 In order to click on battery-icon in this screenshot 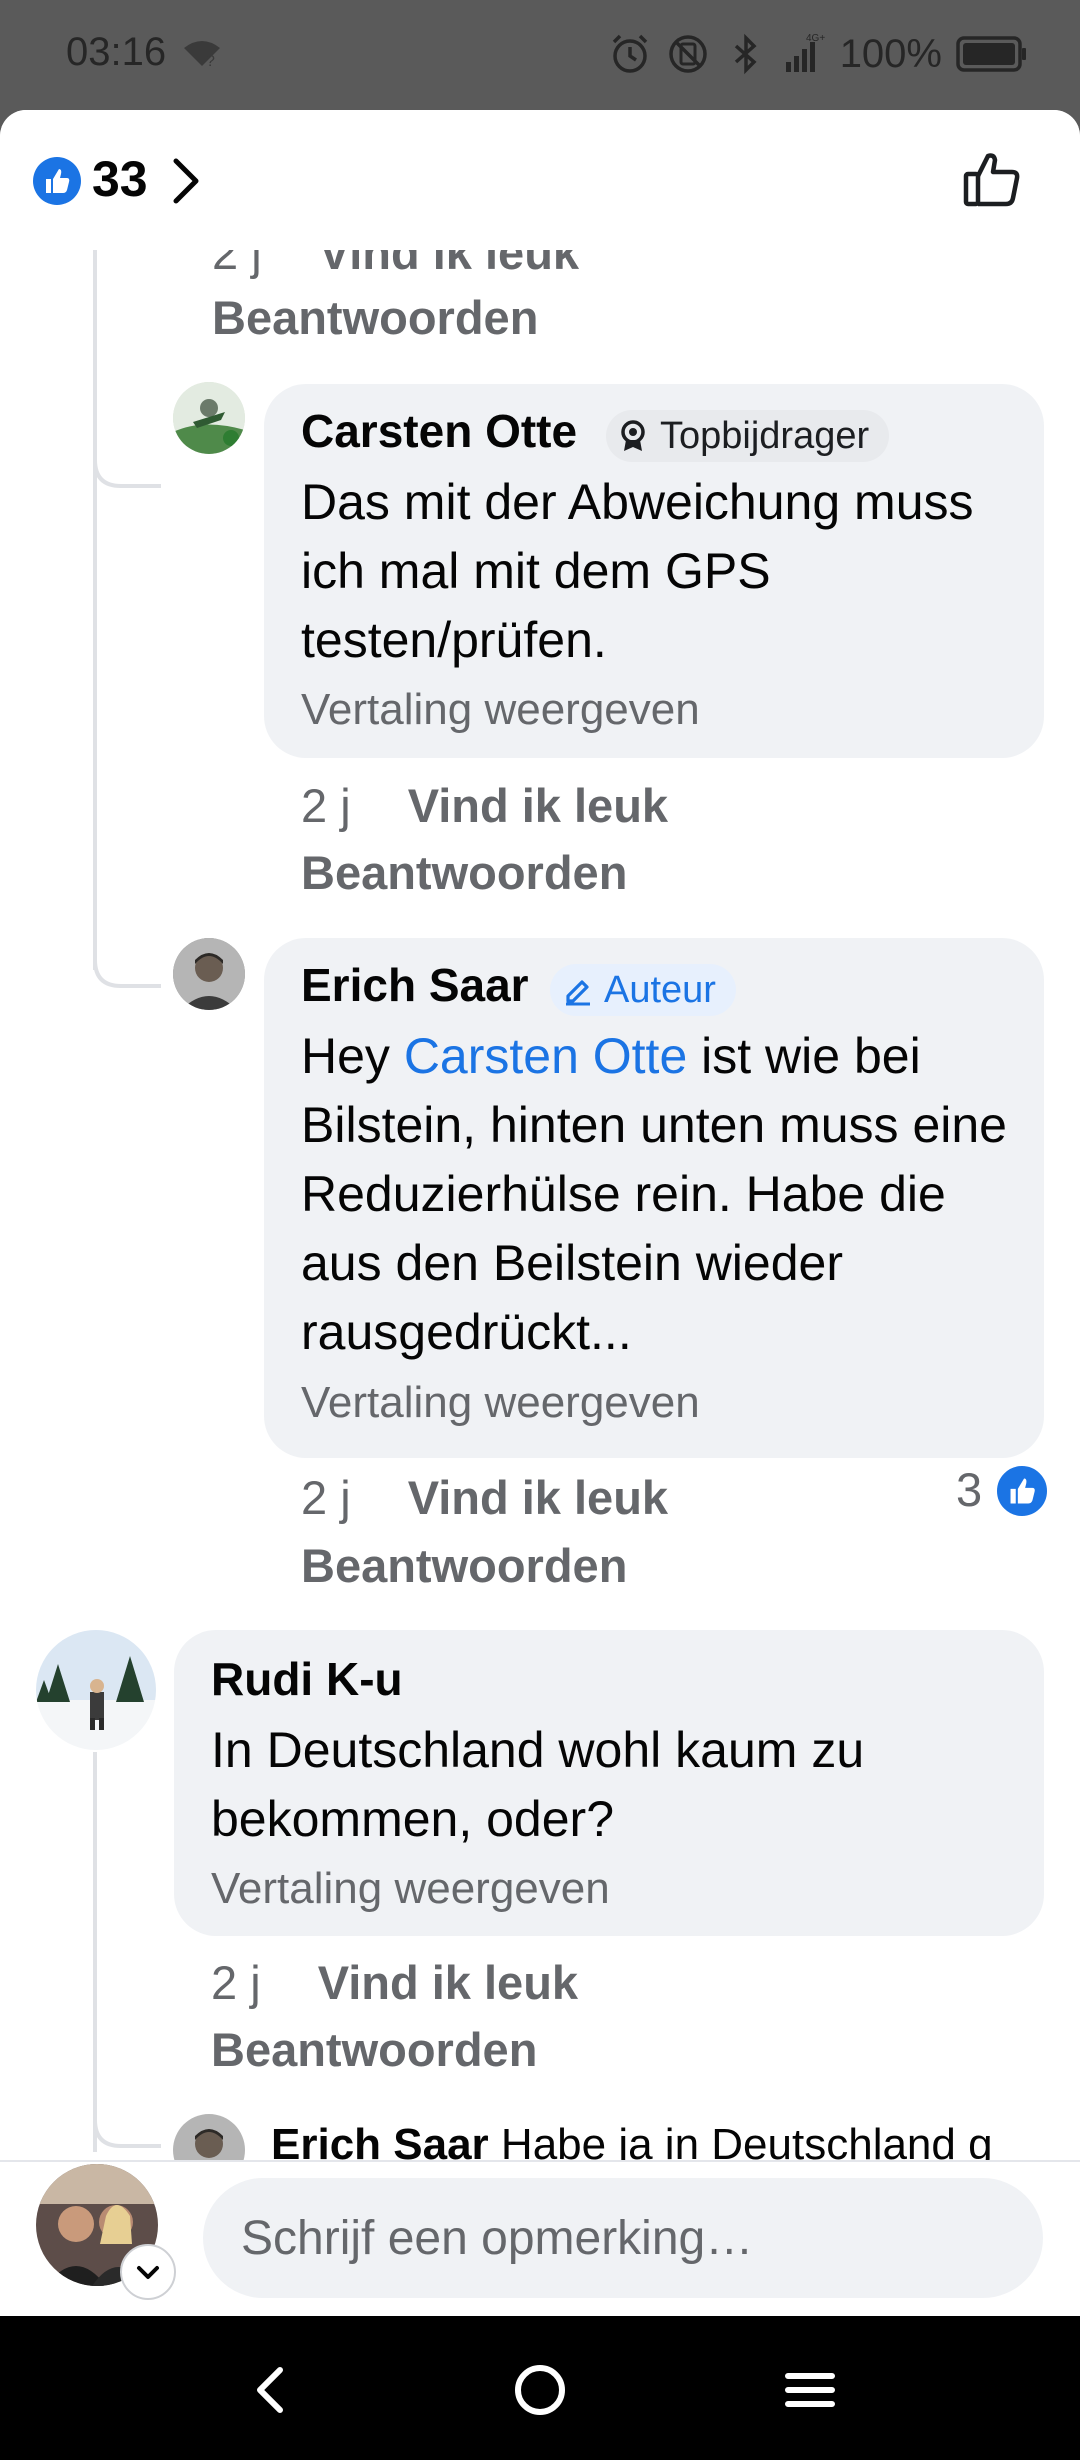, I will do `click(991, 54)`.